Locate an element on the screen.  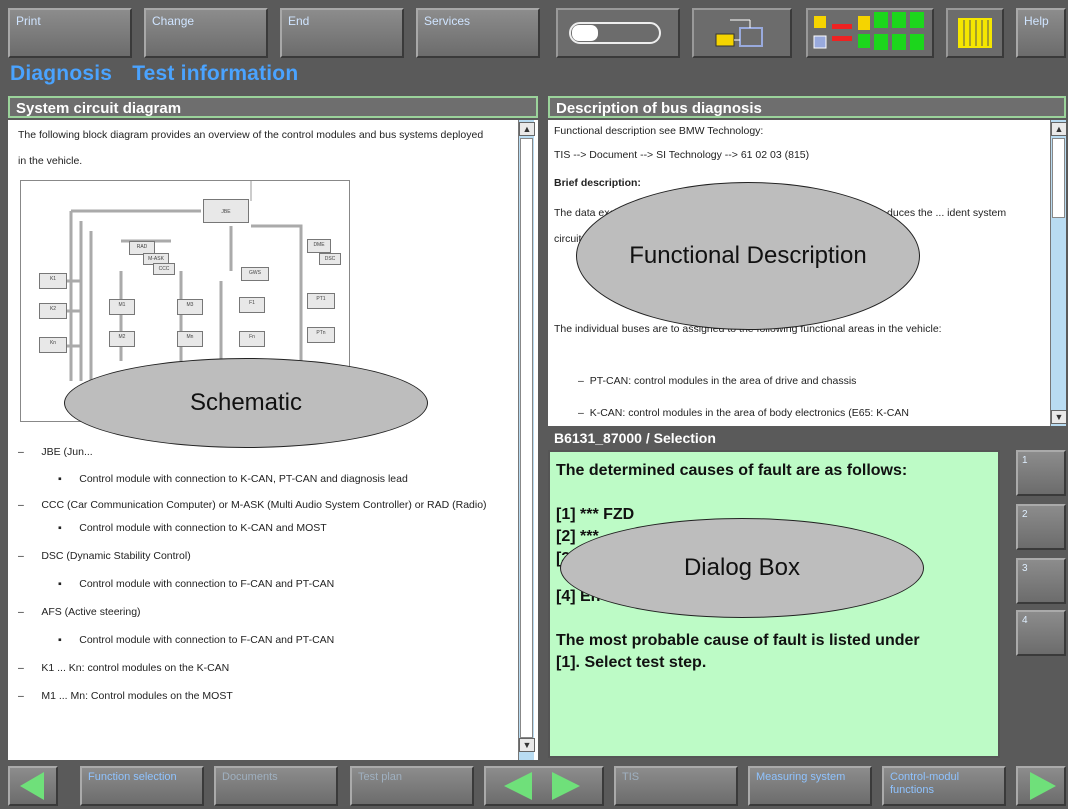
top-toolbar: Print Change End Services Help is located at coordinates (534, 31).